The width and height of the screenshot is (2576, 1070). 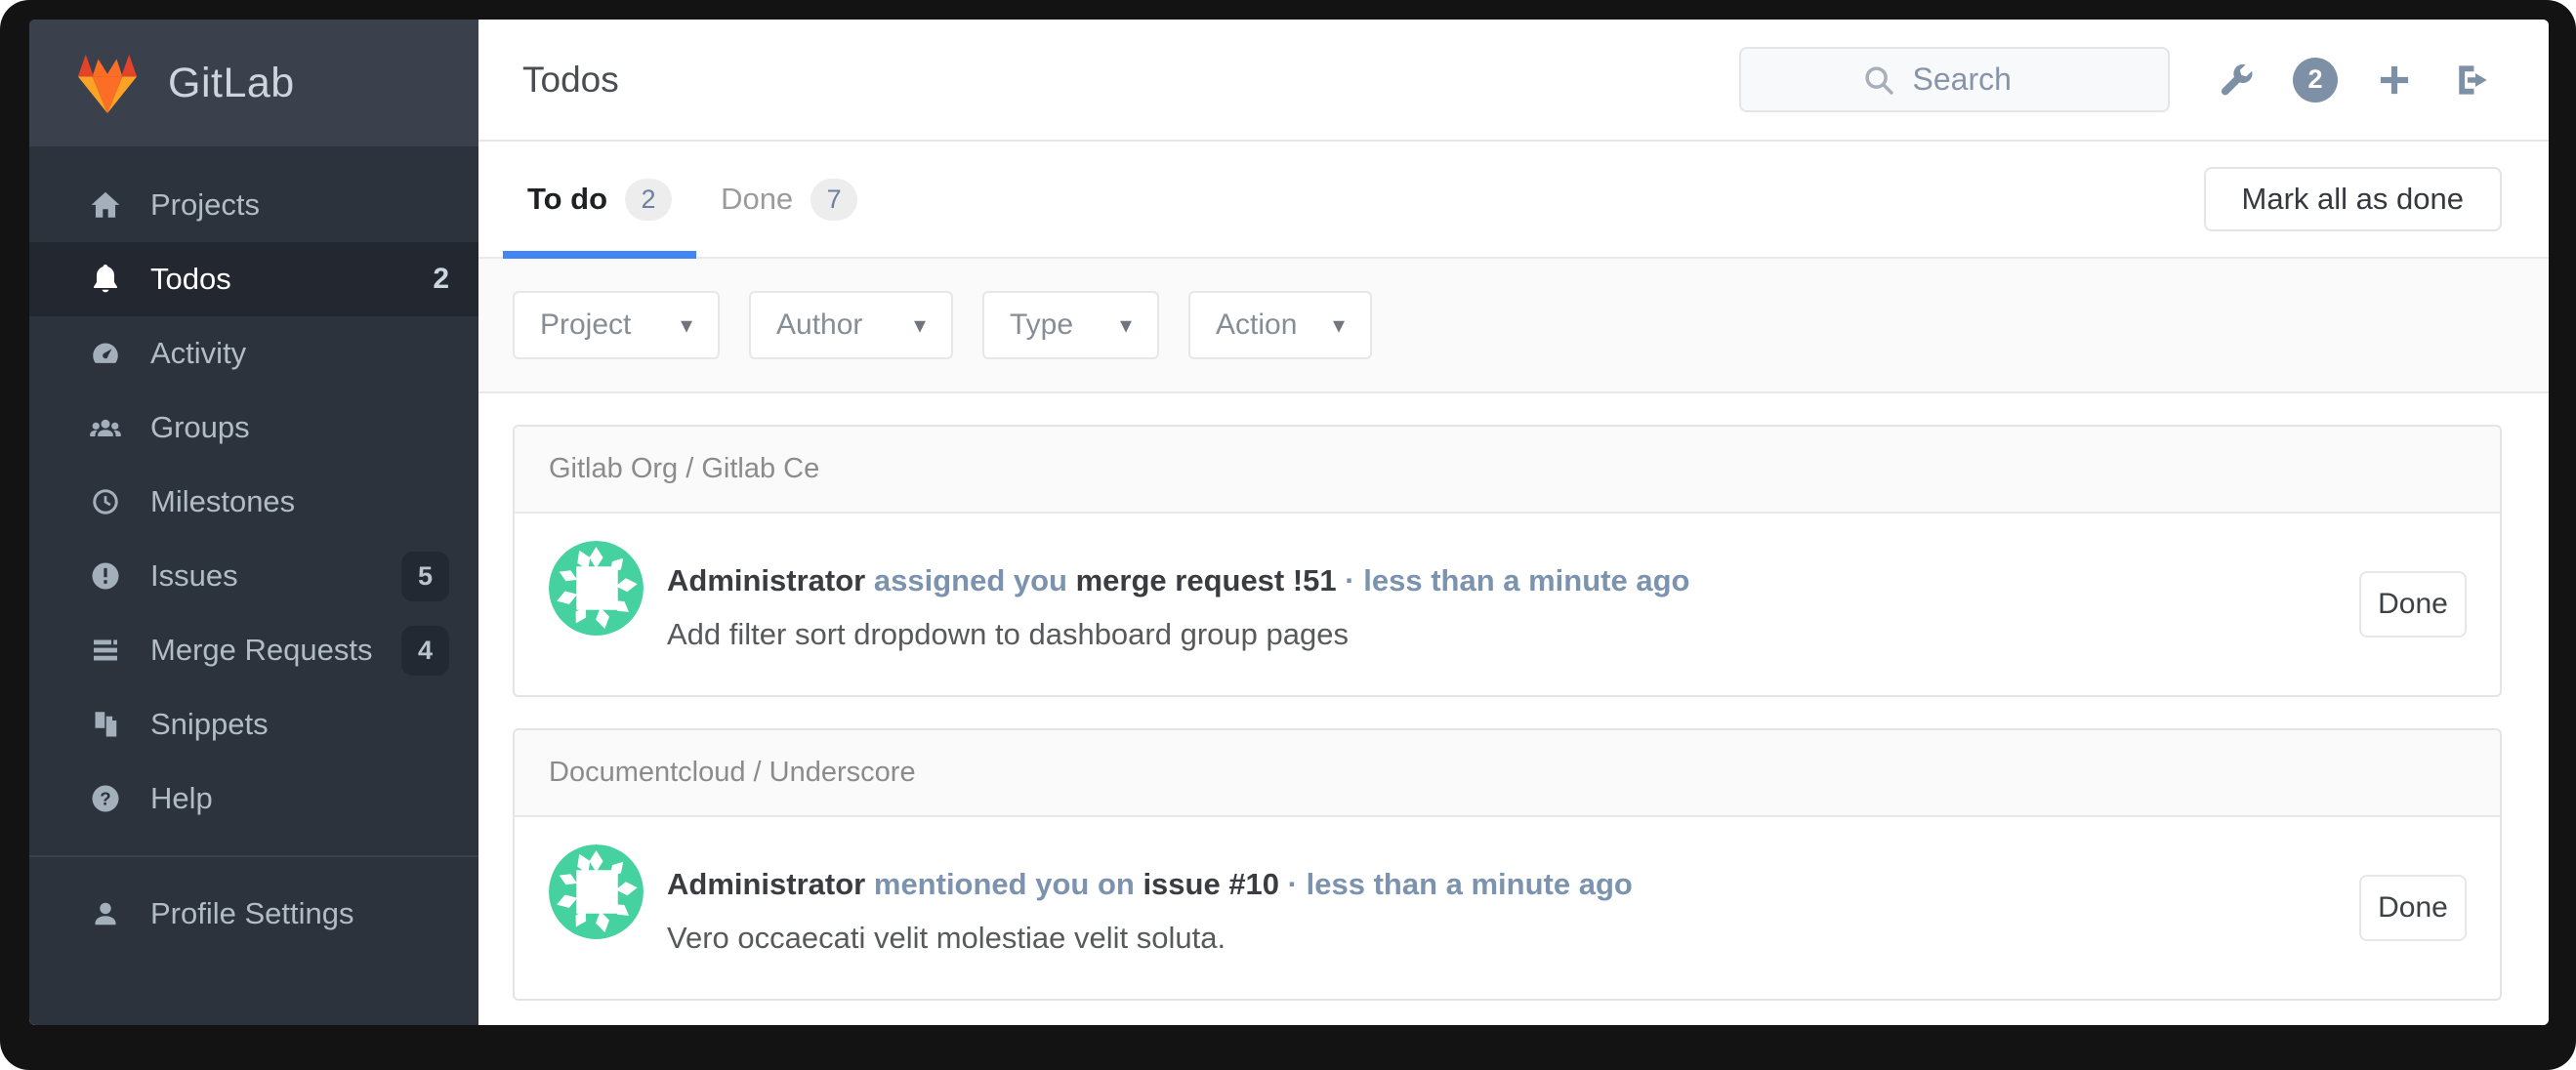 I want to click on tab-count-badge: 2, so click(x=649, y=199).